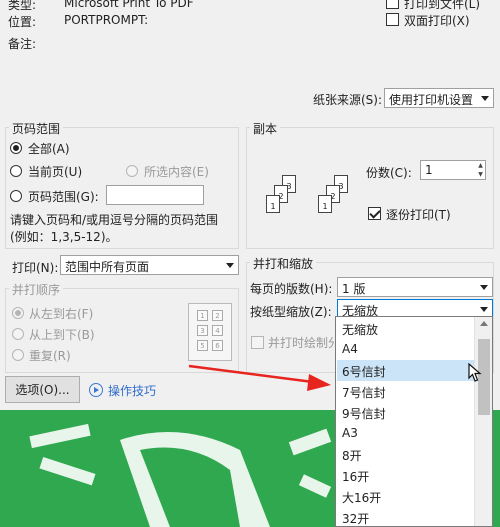 This screenshot has width=500, height=527. What do you see at coordinates (418, 215) in the screenshot?
I see `collate-label: 逐份打印(T)` at bounding box center [418, 215].